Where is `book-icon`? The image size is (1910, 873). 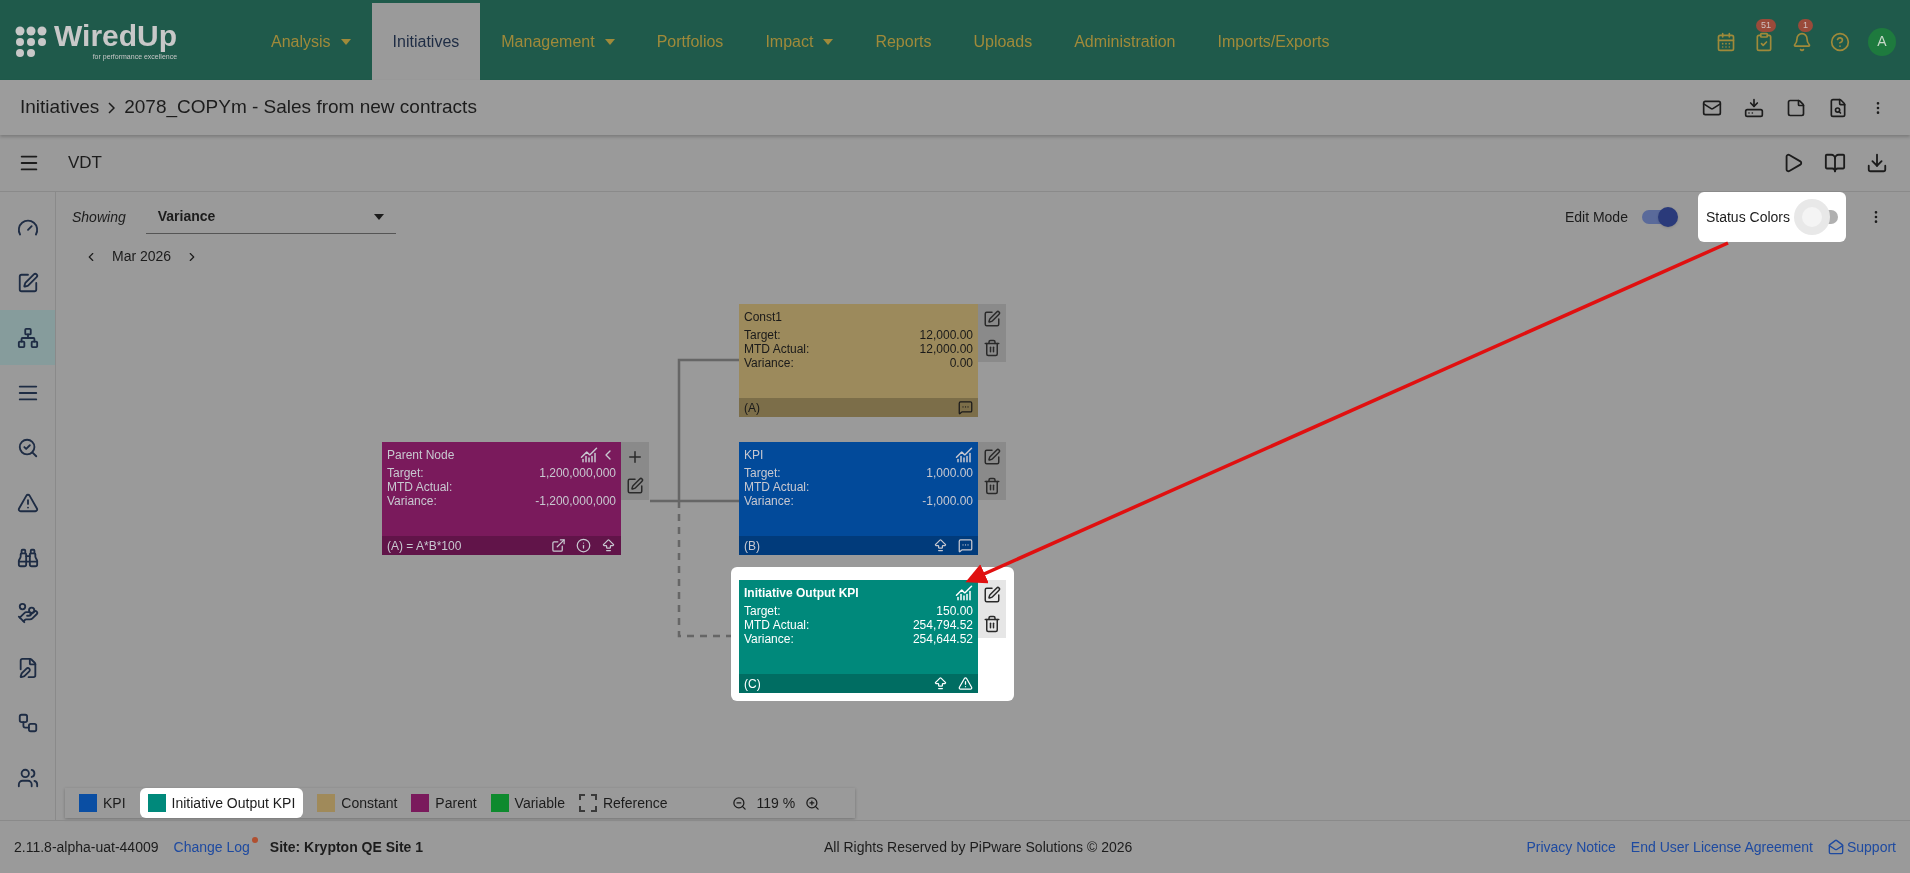 book-icon is located at coordinates (1835, 163).